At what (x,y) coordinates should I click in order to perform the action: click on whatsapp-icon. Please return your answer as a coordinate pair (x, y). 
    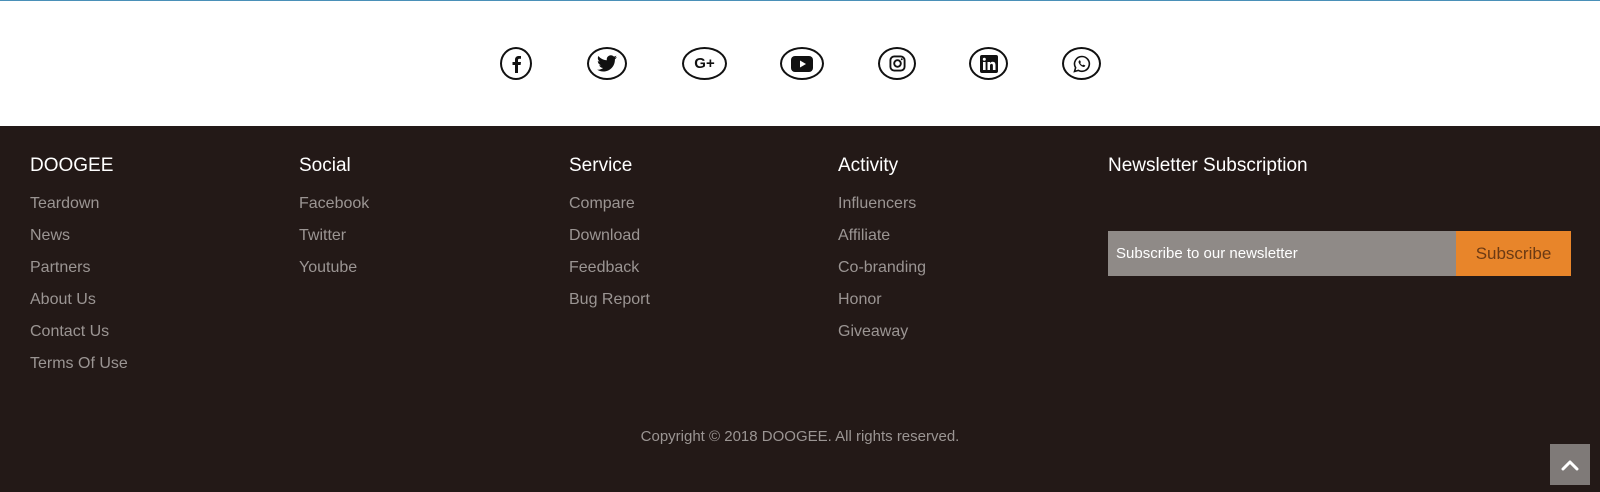
    Looking at the image, I should click on (1081, 63).